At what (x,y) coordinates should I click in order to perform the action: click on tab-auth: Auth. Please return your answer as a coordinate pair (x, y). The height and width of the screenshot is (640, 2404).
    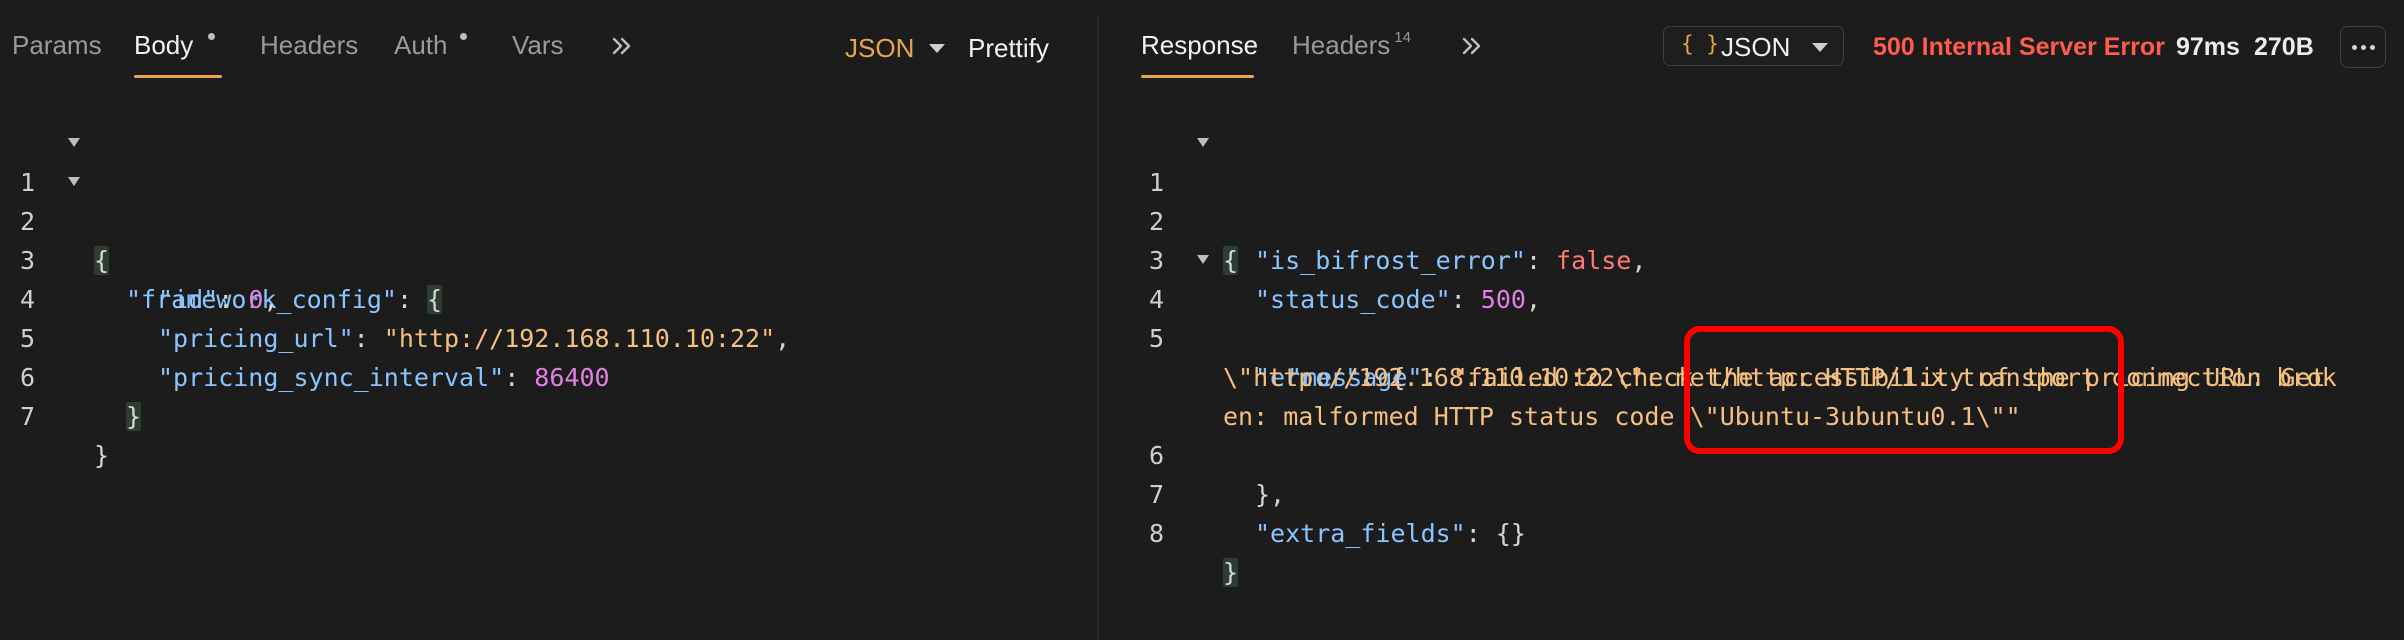
    Looking at the image, I should click on (421, 45).